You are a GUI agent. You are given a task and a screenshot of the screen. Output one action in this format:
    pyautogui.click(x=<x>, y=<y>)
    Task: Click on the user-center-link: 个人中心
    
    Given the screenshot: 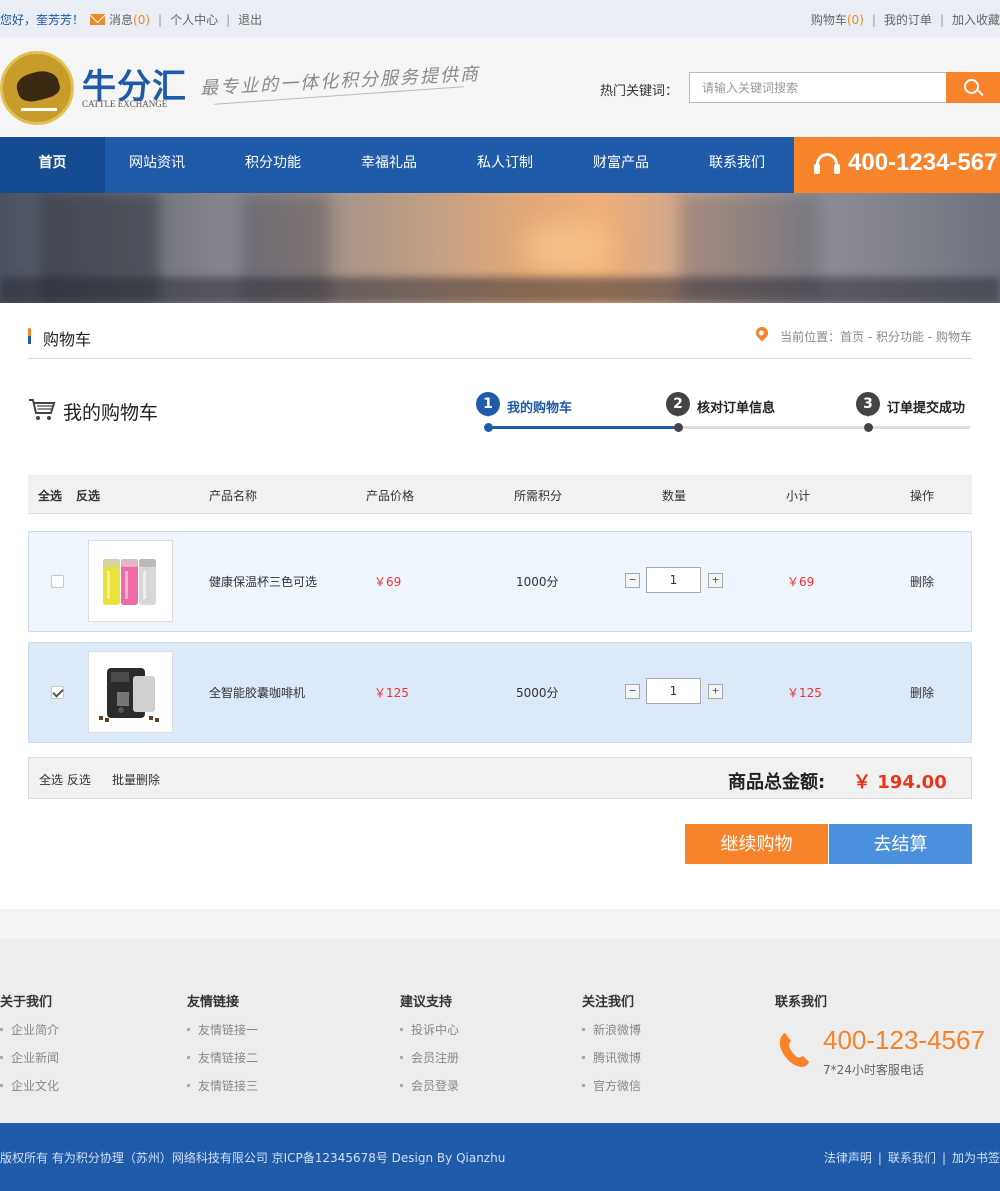 What is the action you would take?
    pyautogui.click(x=194, y=20)
    